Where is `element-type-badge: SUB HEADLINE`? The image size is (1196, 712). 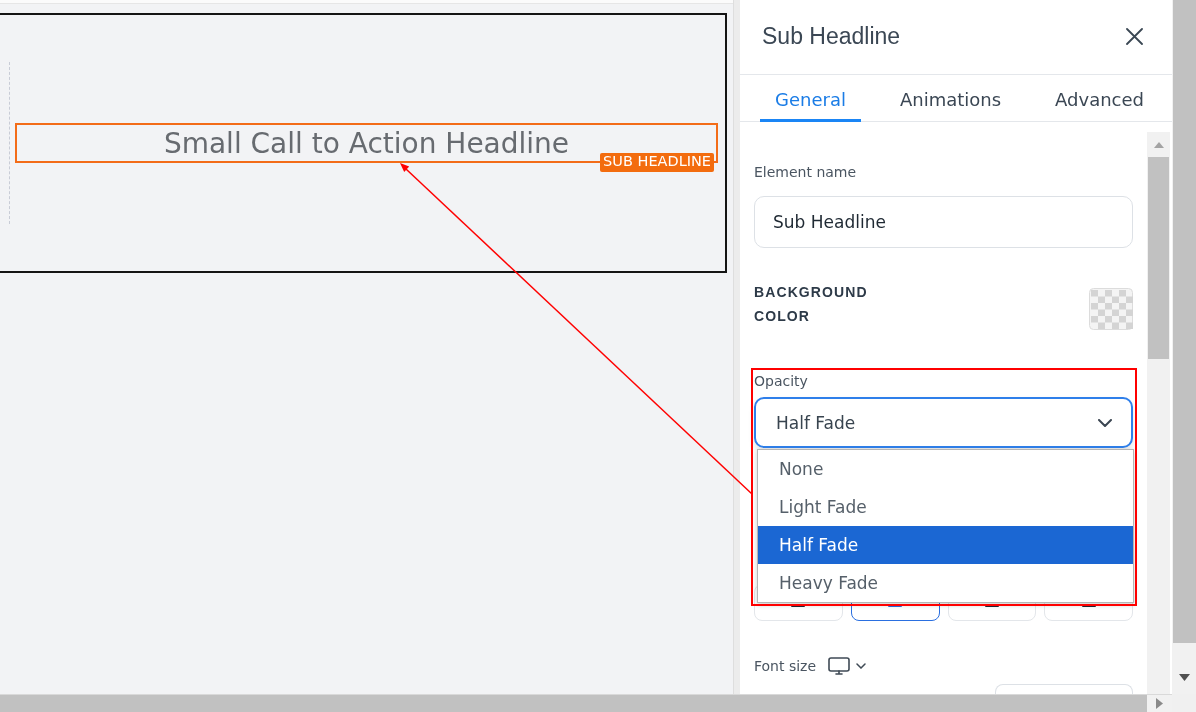
element-type-badge: SUB HEADLINE is located at coordinates (657, 162).